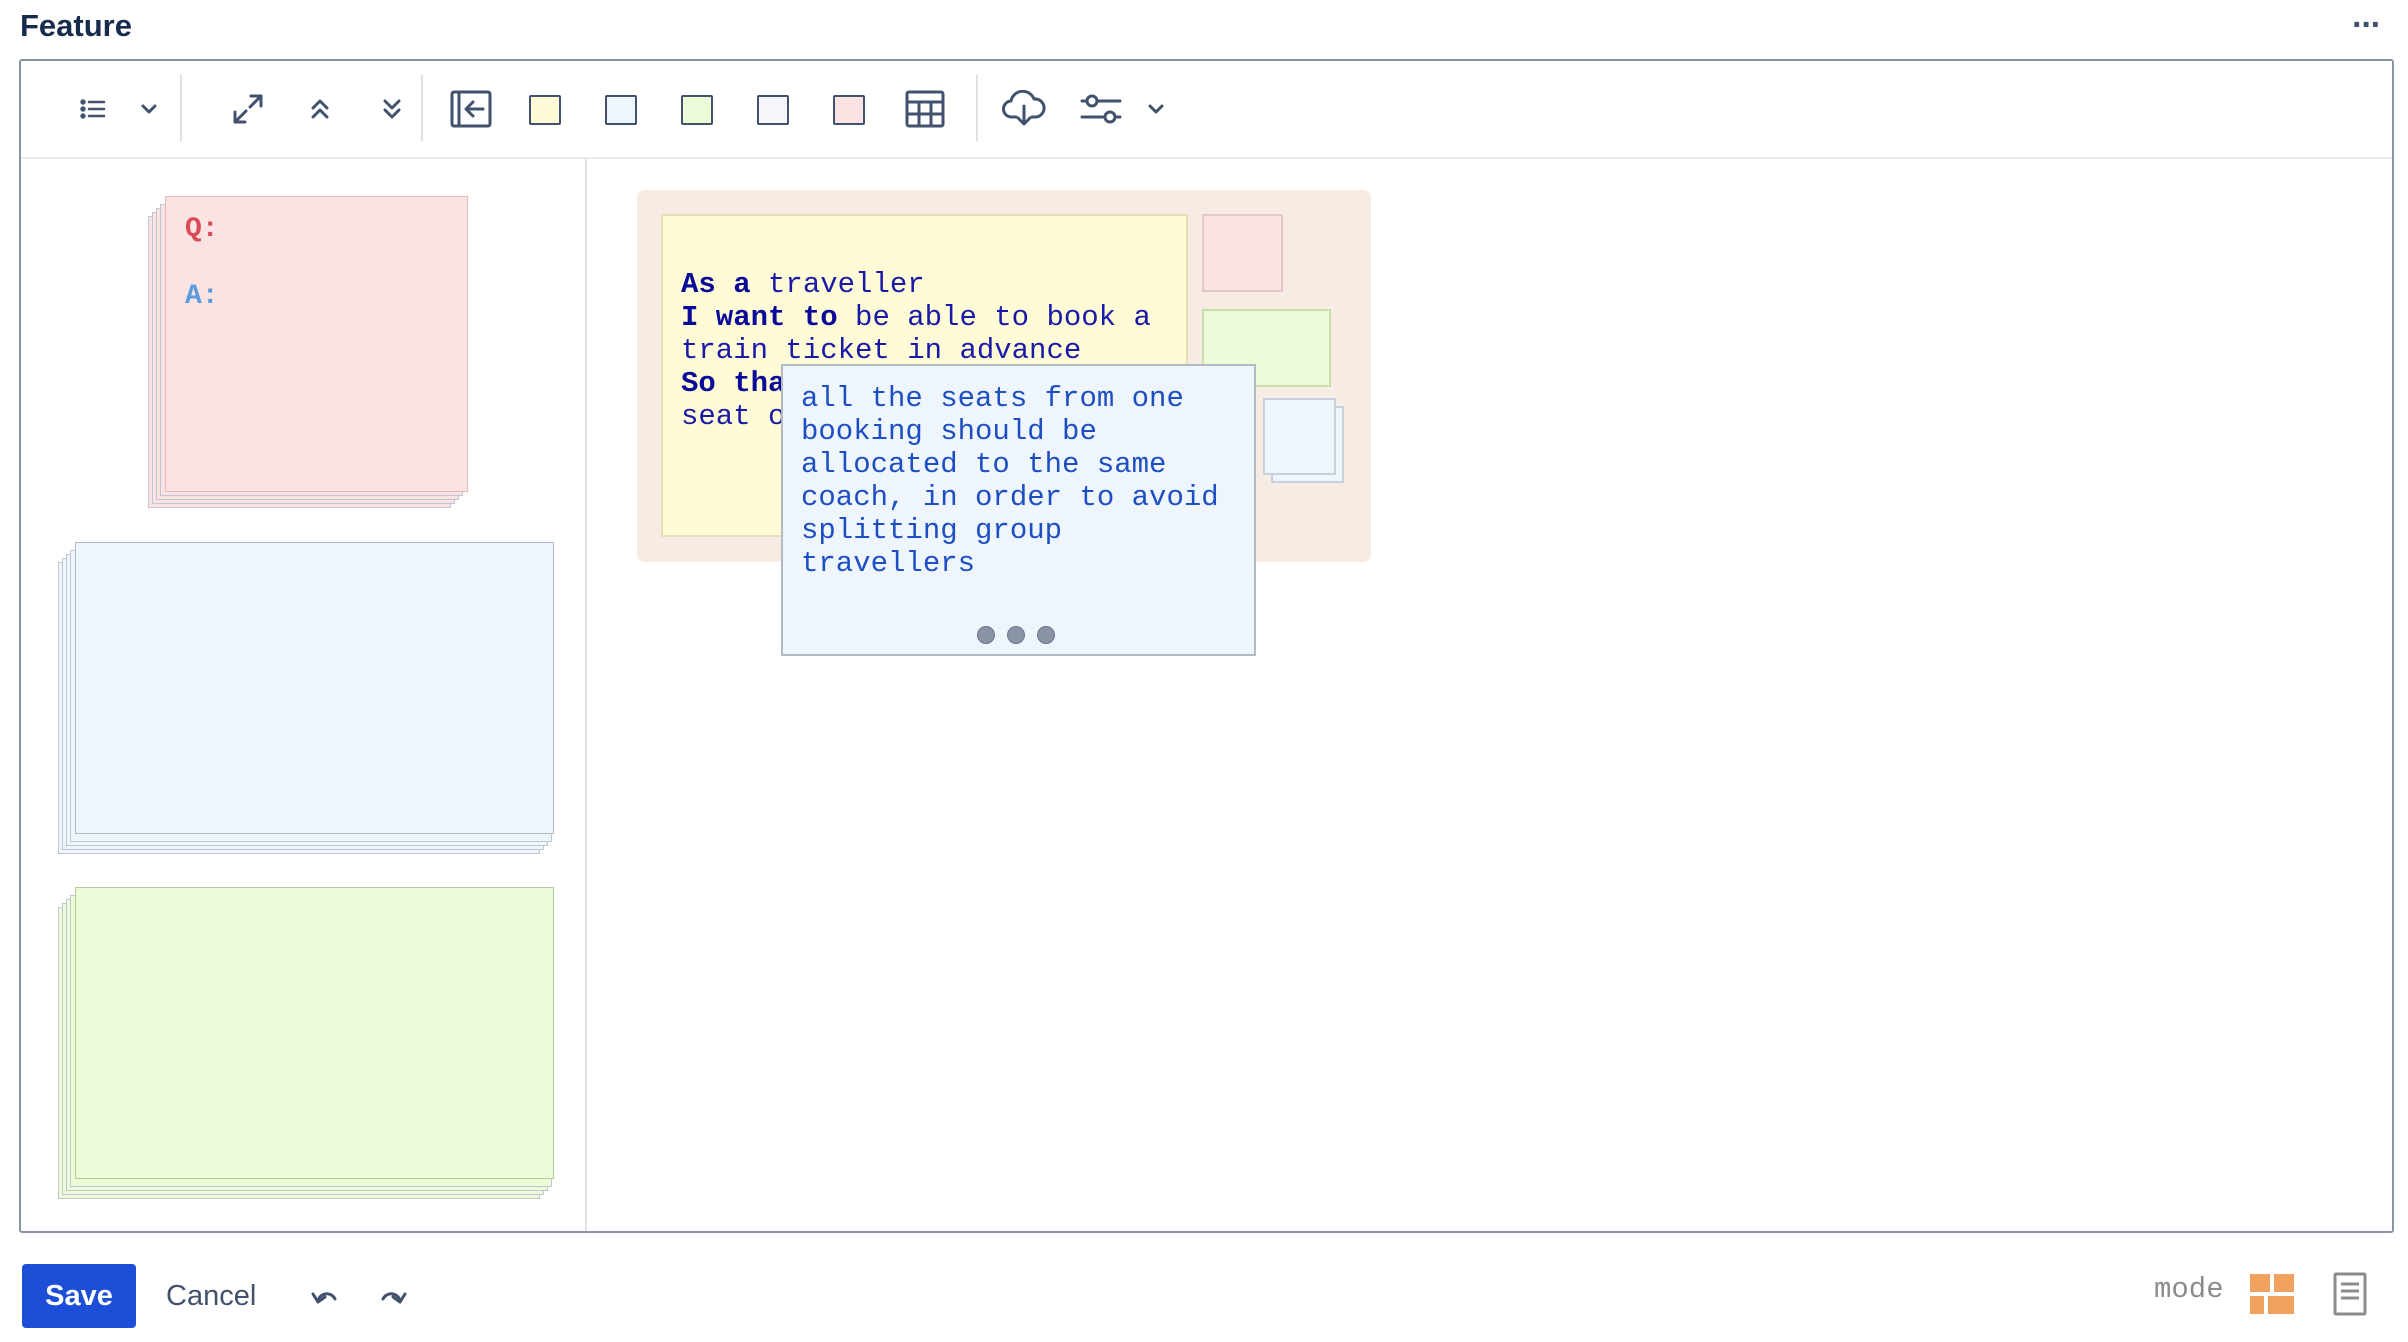 Image resolution: width=2408 pixels, height=1342 pixels. Describe the element at coordinates (248, 109) in the screenshot. I see `expand-icon` at that location.